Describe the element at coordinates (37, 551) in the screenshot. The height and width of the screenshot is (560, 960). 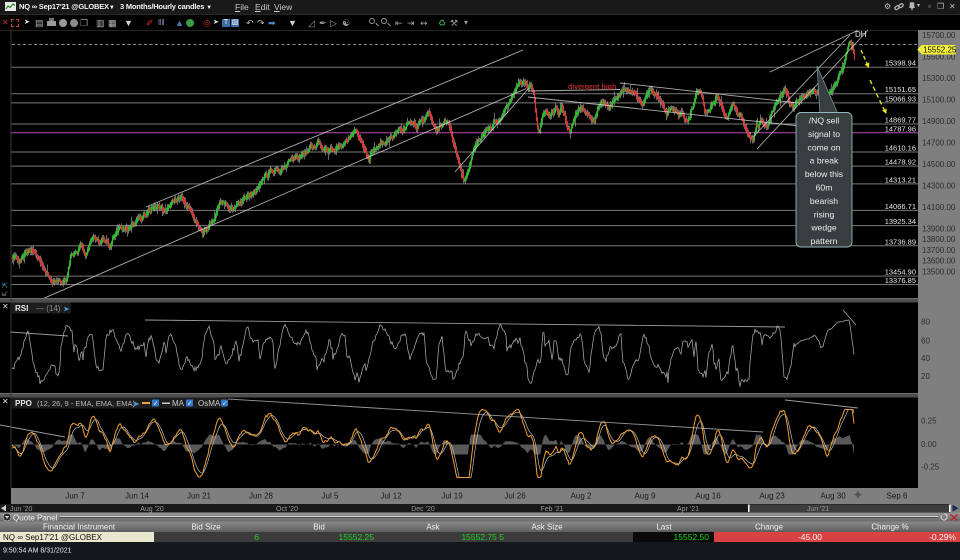
I see `svg-text: 9:50:54 AM 8/31/2021` at that location.